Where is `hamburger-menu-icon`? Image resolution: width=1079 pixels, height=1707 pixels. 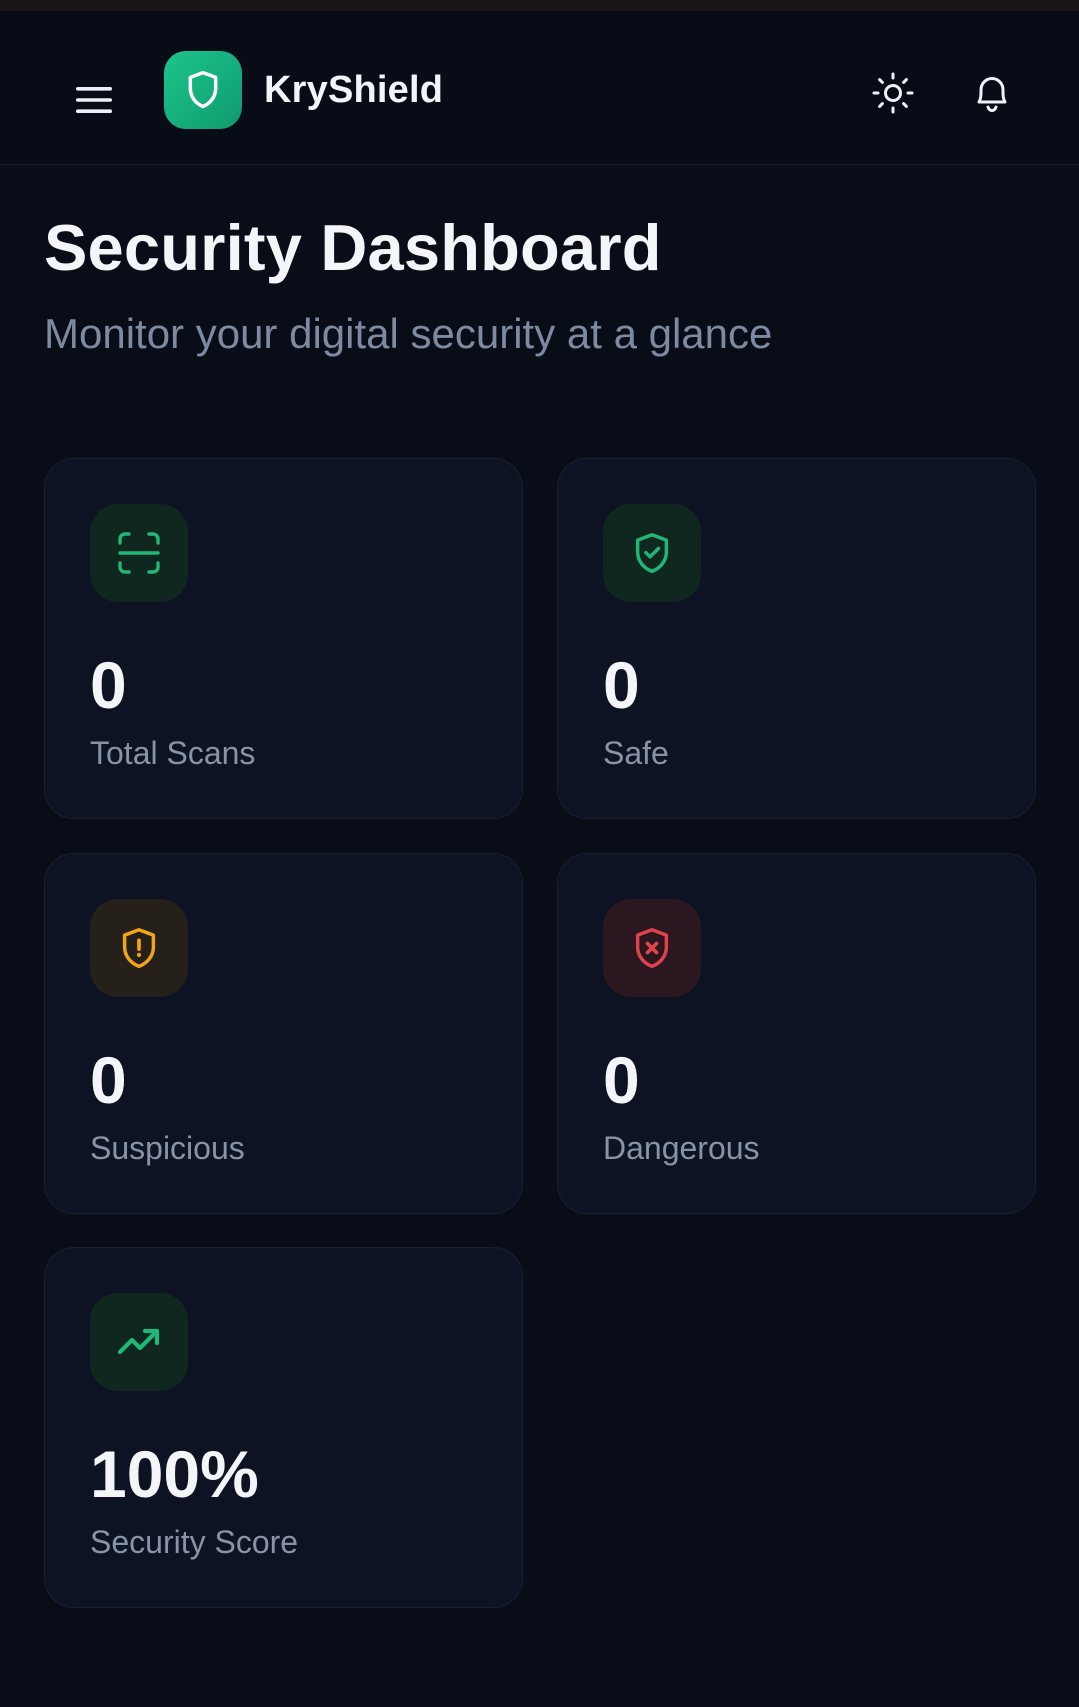 hamburger-menu-icon is located at coordinates (94, 100).